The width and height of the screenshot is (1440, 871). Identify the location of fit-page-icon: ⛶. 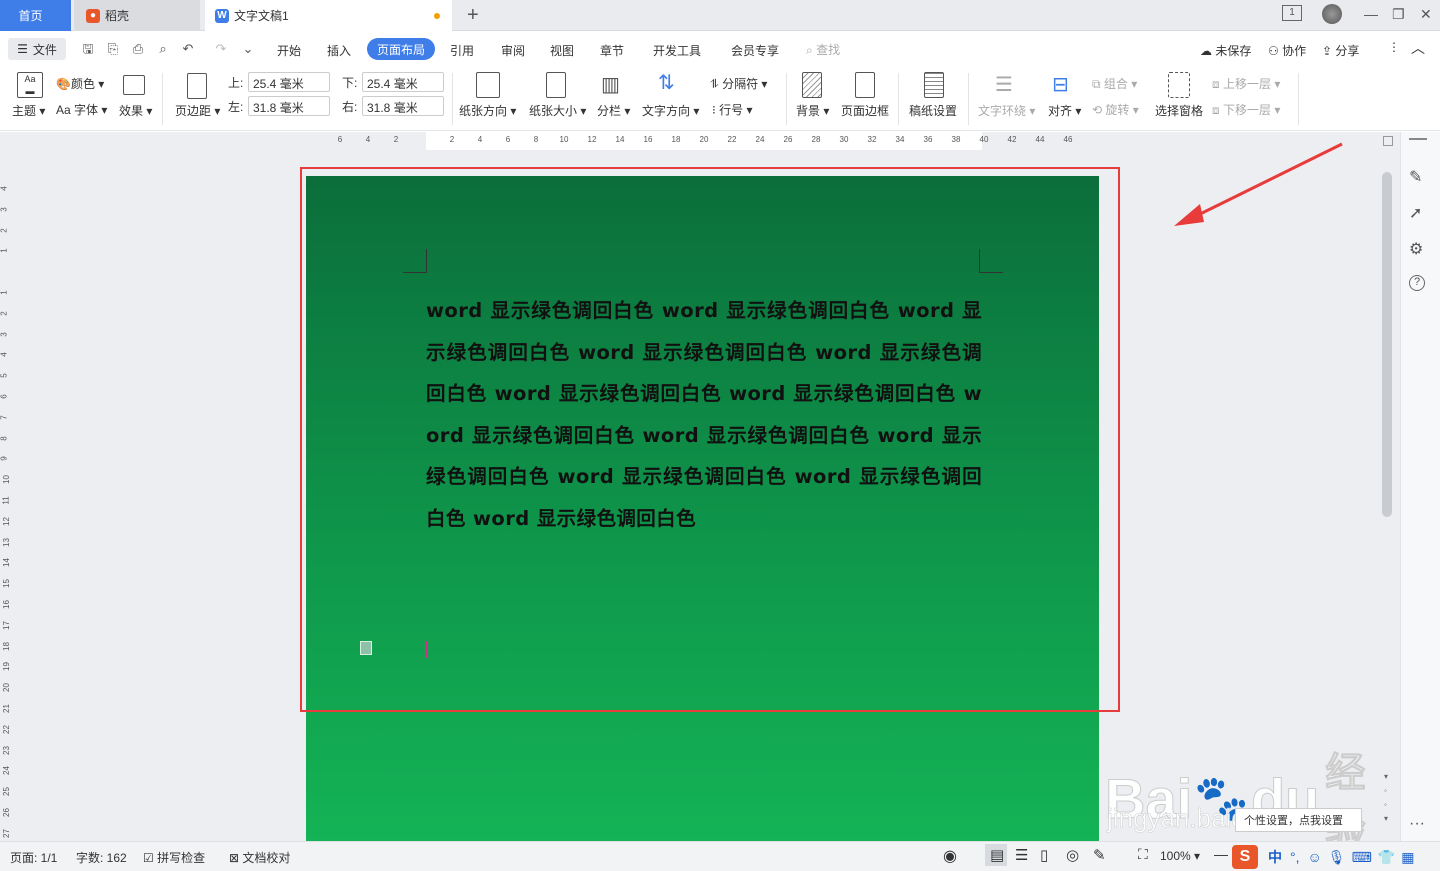
(1143, 854).